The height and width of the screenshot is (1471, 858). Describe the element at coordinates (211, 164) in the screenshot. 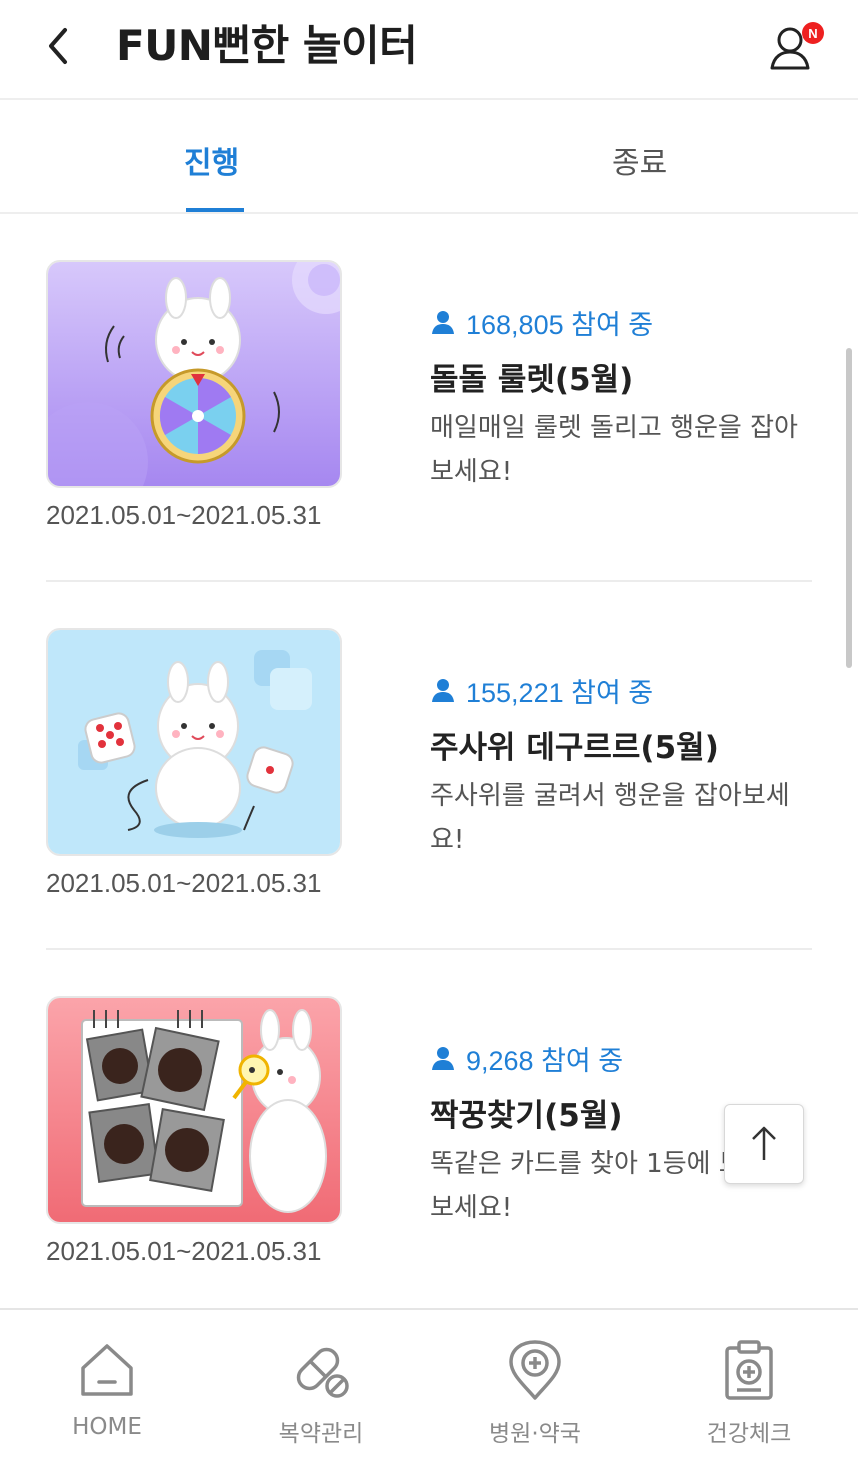

I see `tab-ongoing: 진행` at that location.